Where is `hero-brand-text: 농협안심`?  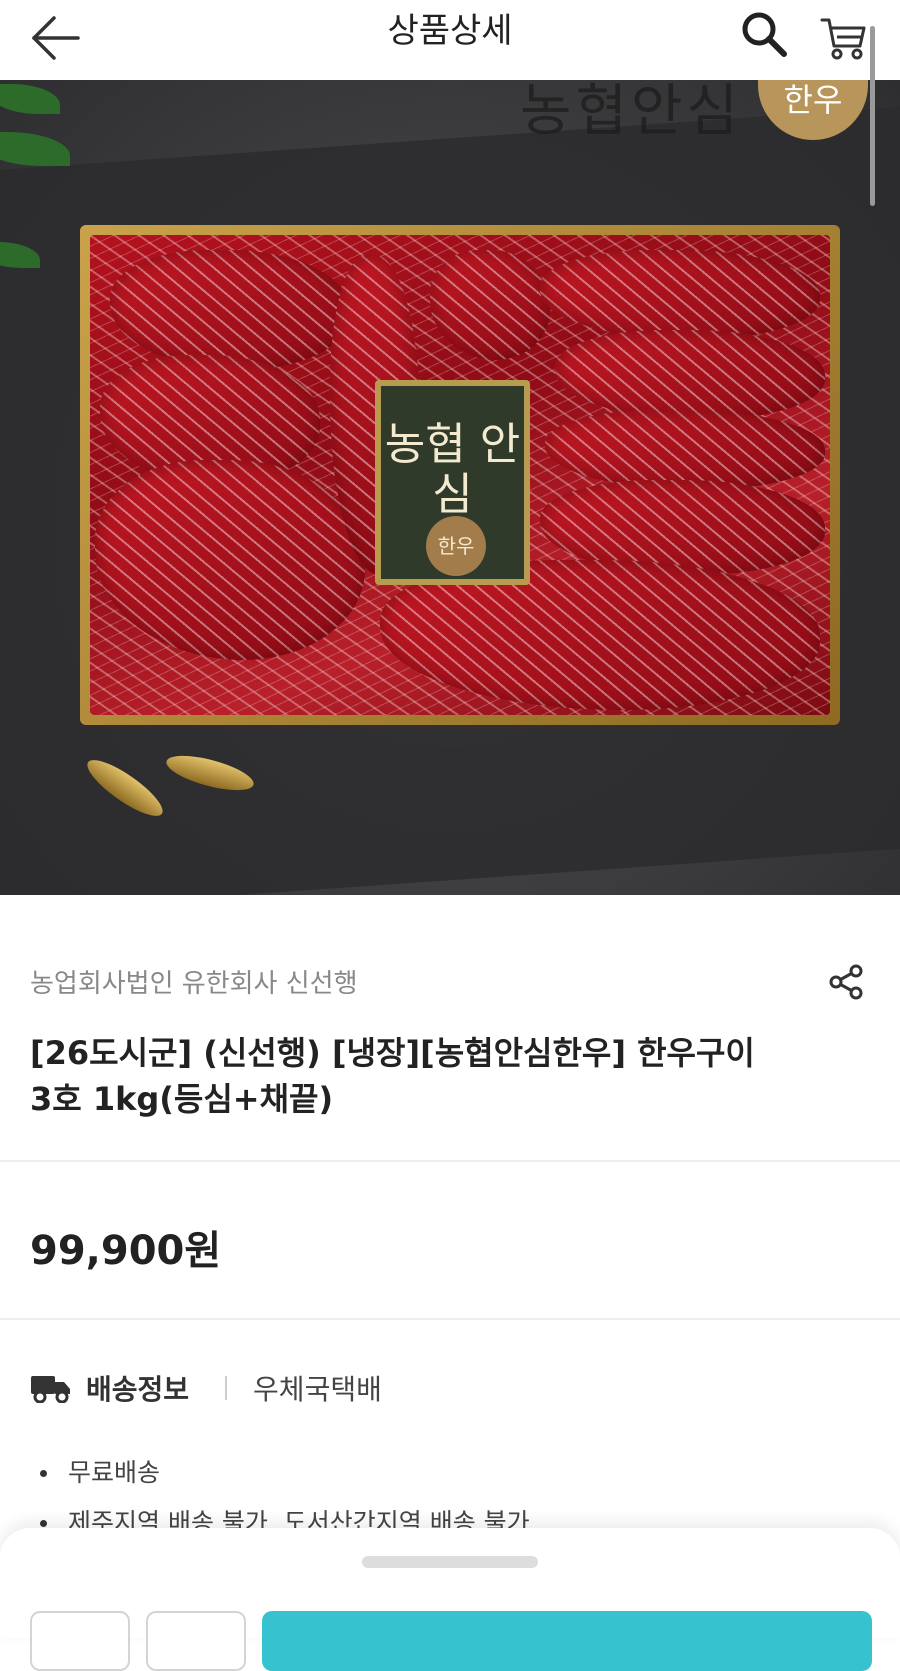 hero-brand-text: 농협안심 is located at coordinates (631, 112).